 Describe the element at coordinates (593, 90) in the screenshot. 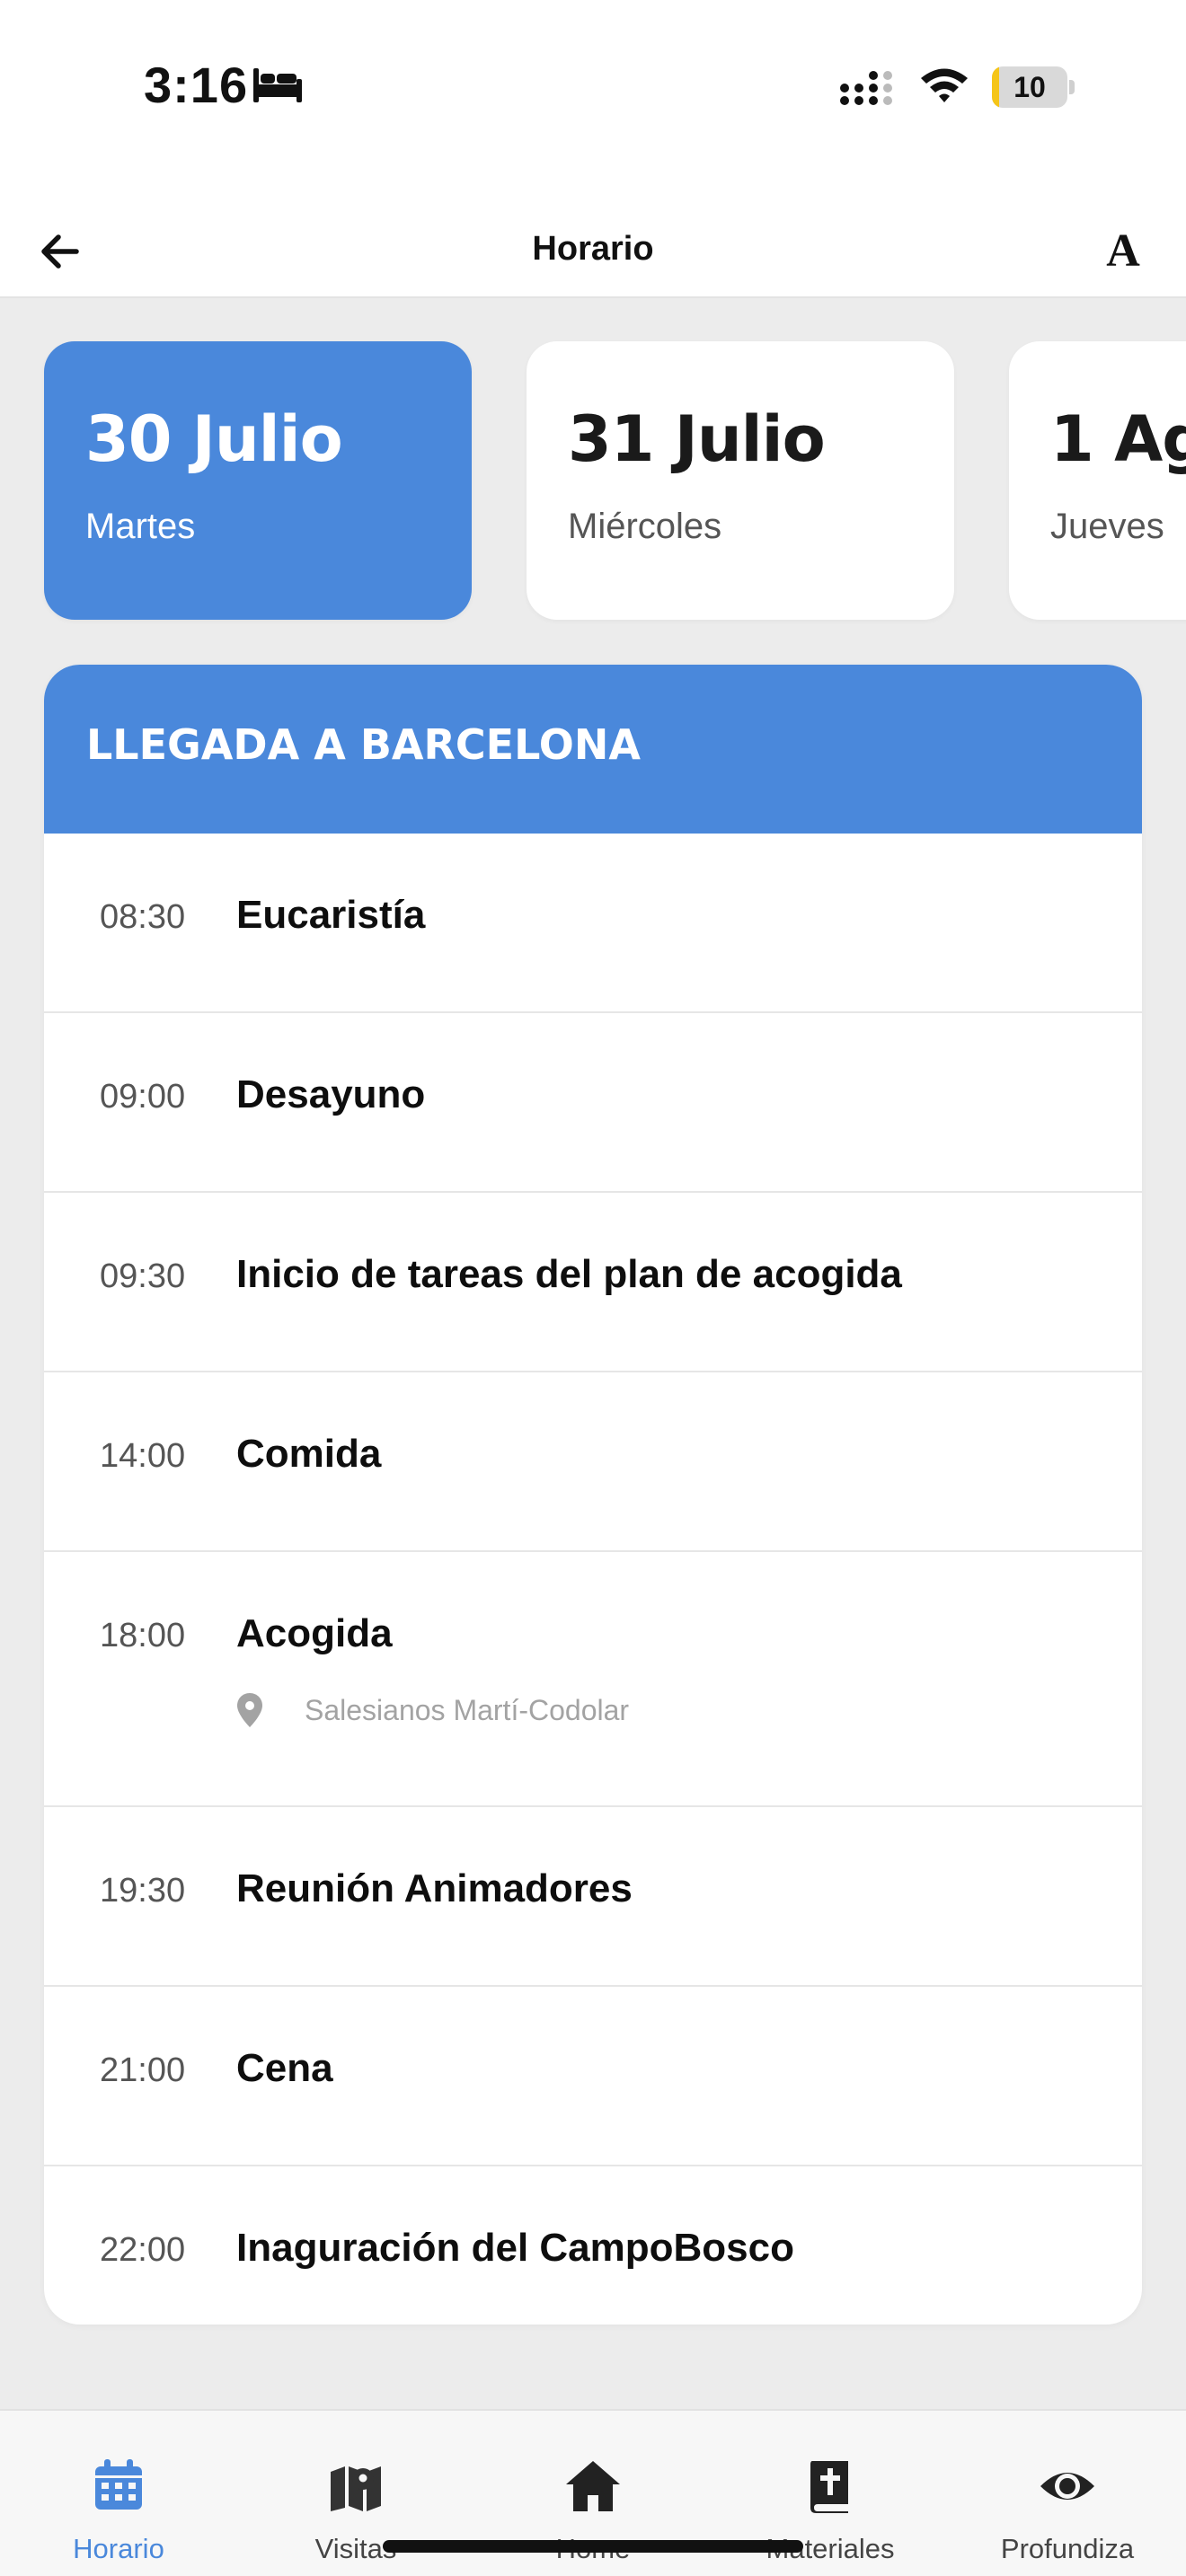

I see `status-bar: 3:16 10` at that location.